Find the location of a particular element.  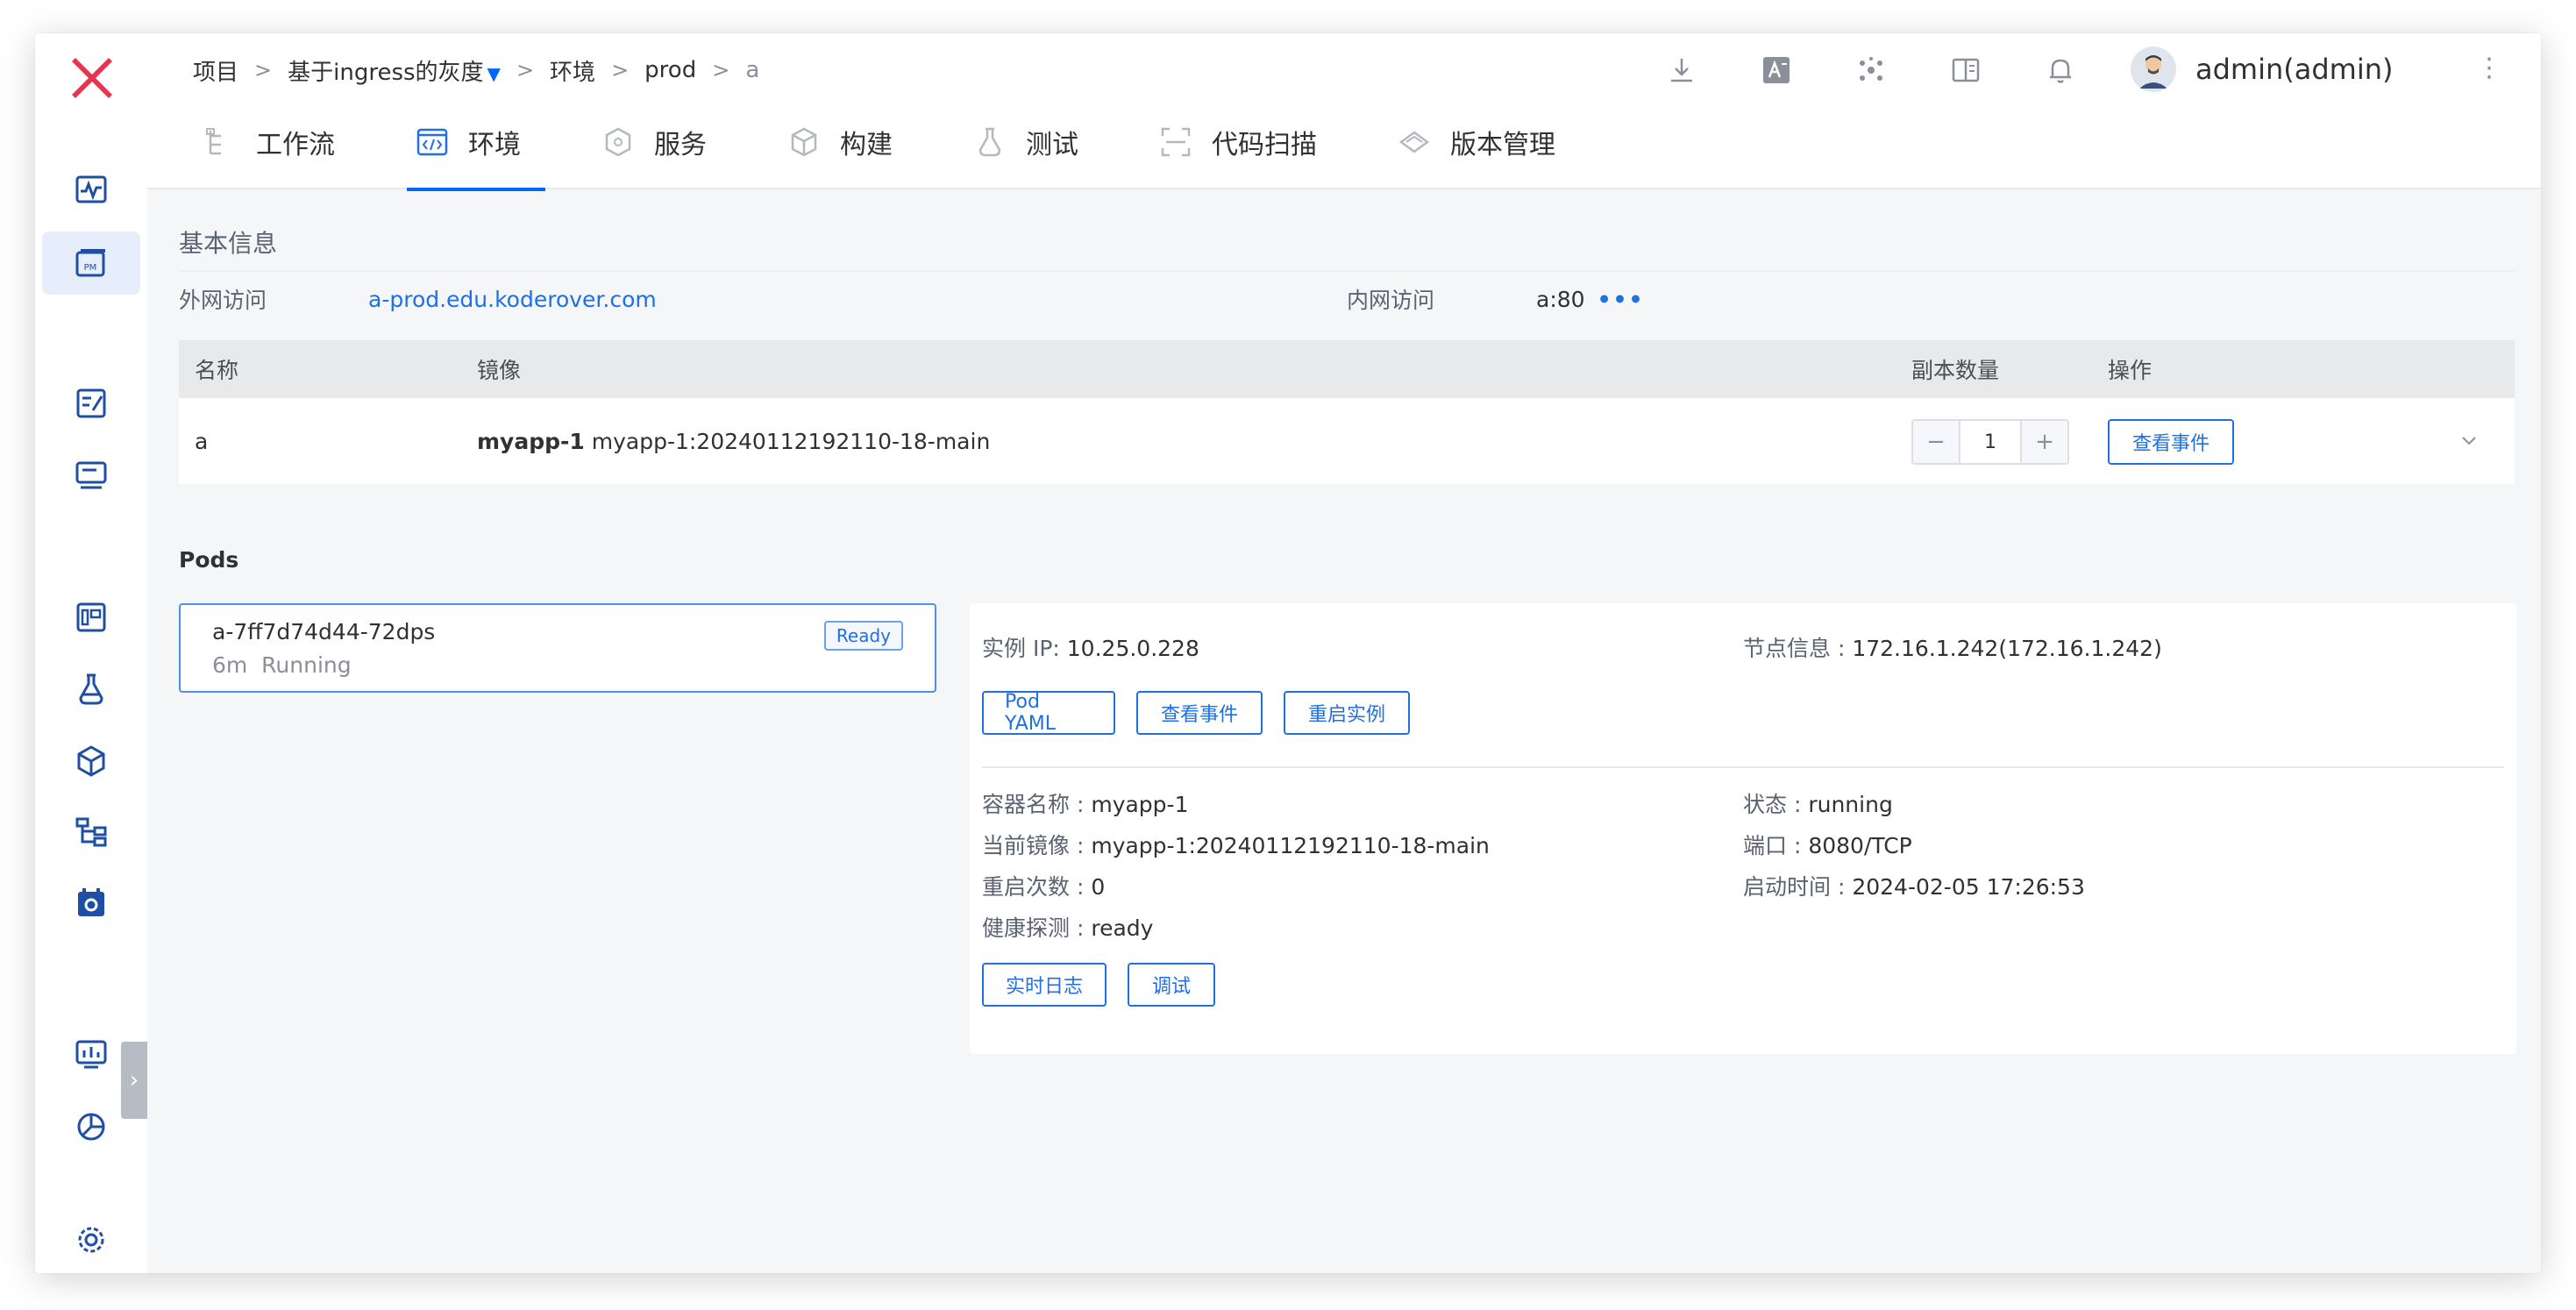

replica-count: 1 is located at coordinates (1990, 442).